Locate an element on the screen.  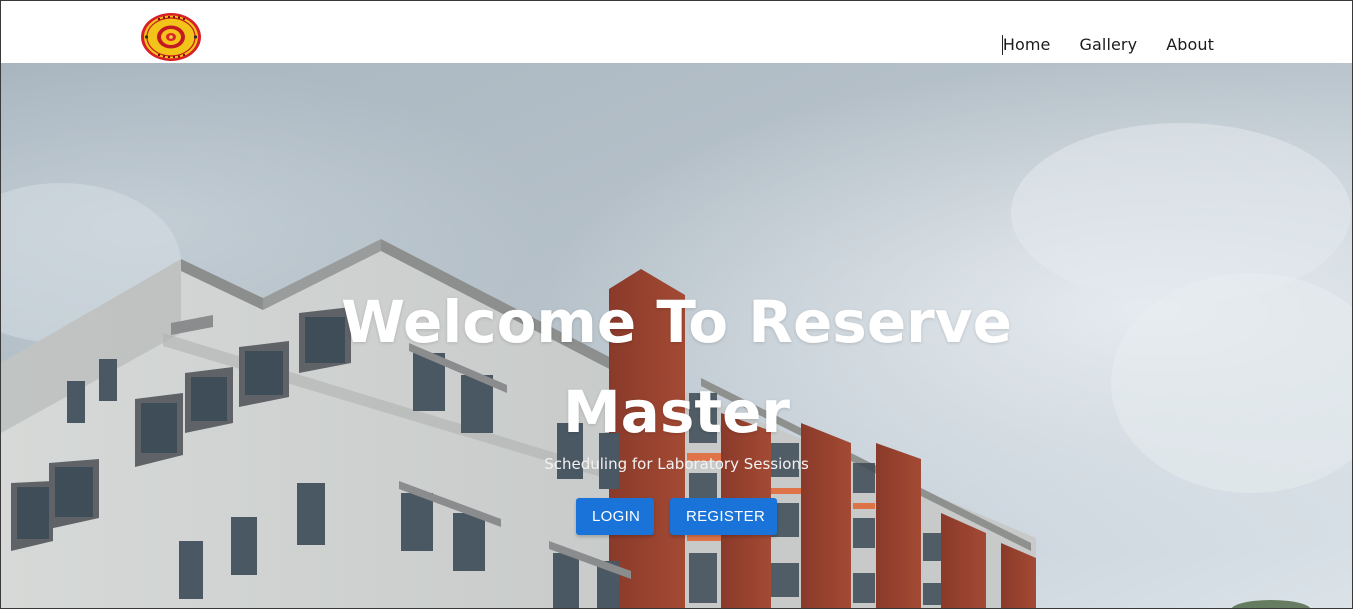
login-button: LOGIN is located at coordinates (615, 516).